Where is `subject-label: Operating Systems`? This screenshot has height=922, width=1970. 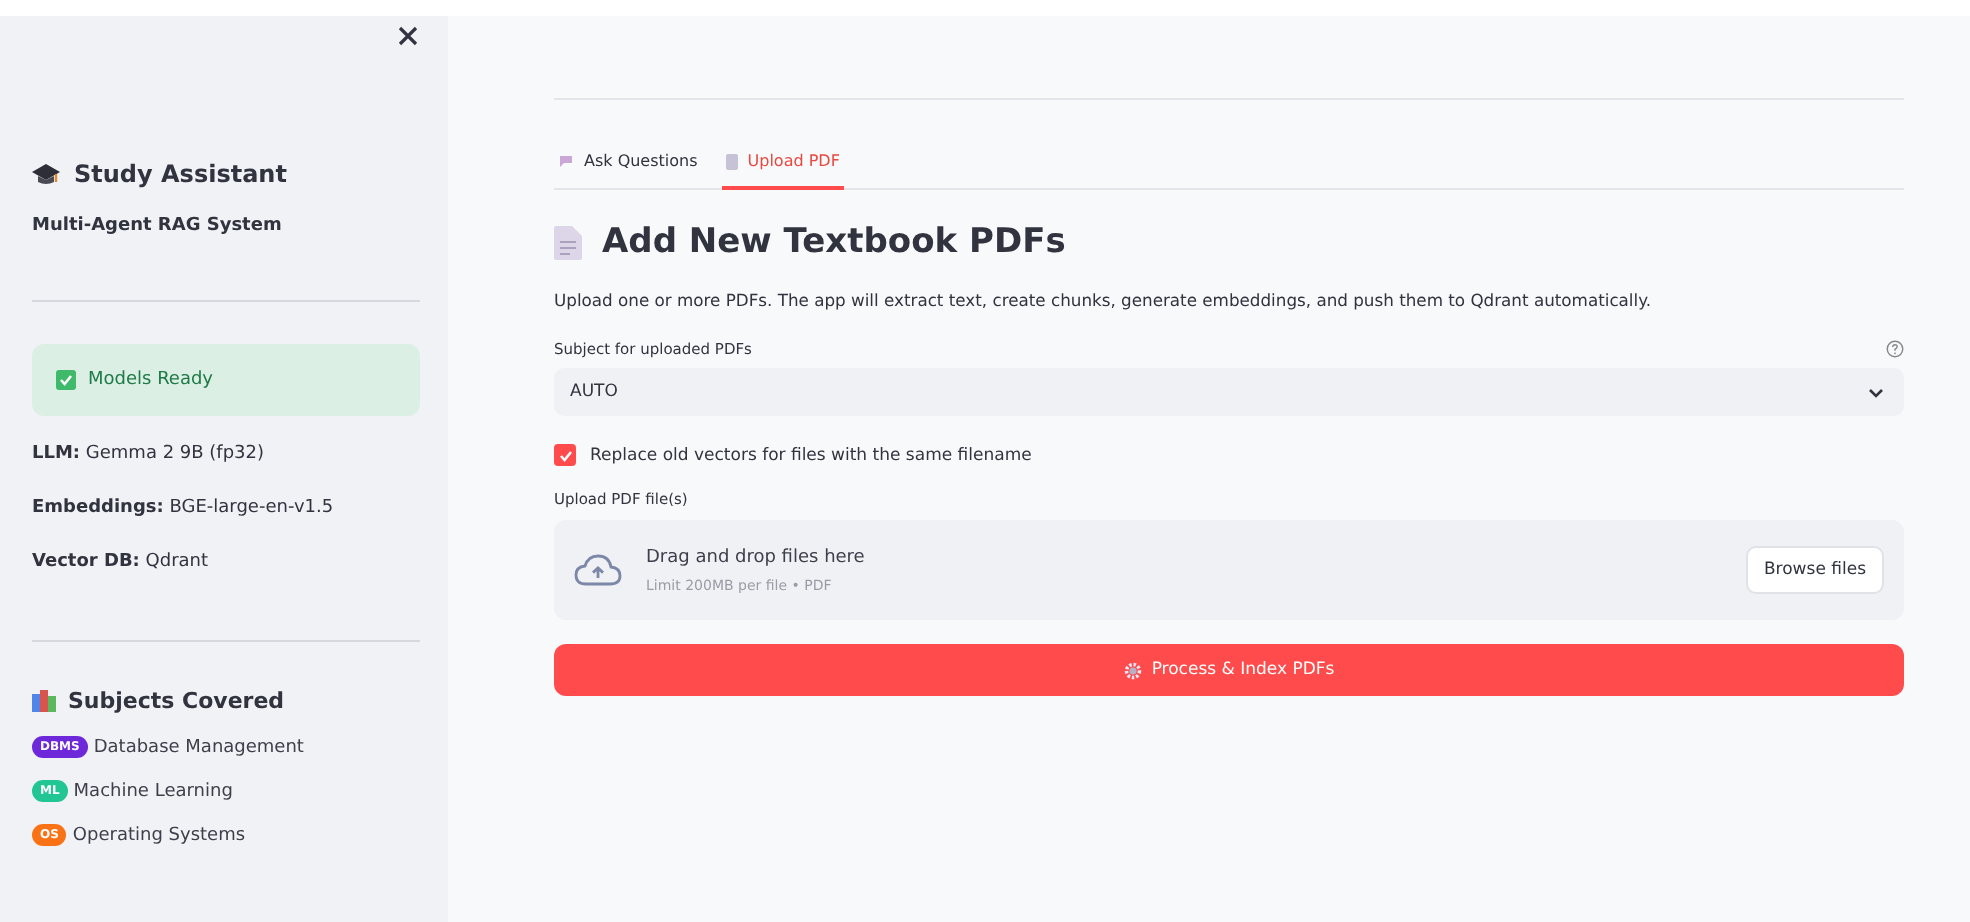
subject-label: Operating Systems is located at coordinates (159, 835).